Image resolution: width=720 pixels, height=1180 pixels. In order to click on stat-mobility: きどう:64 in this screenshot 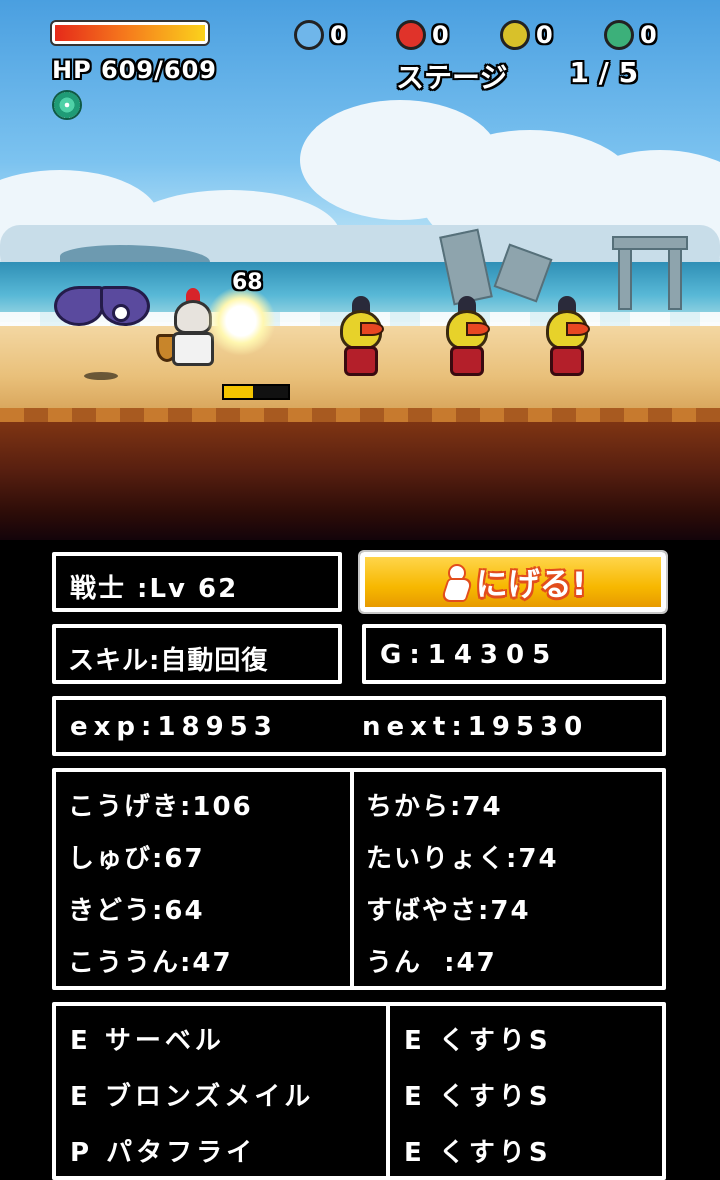, I will do `click(136, 911)`.